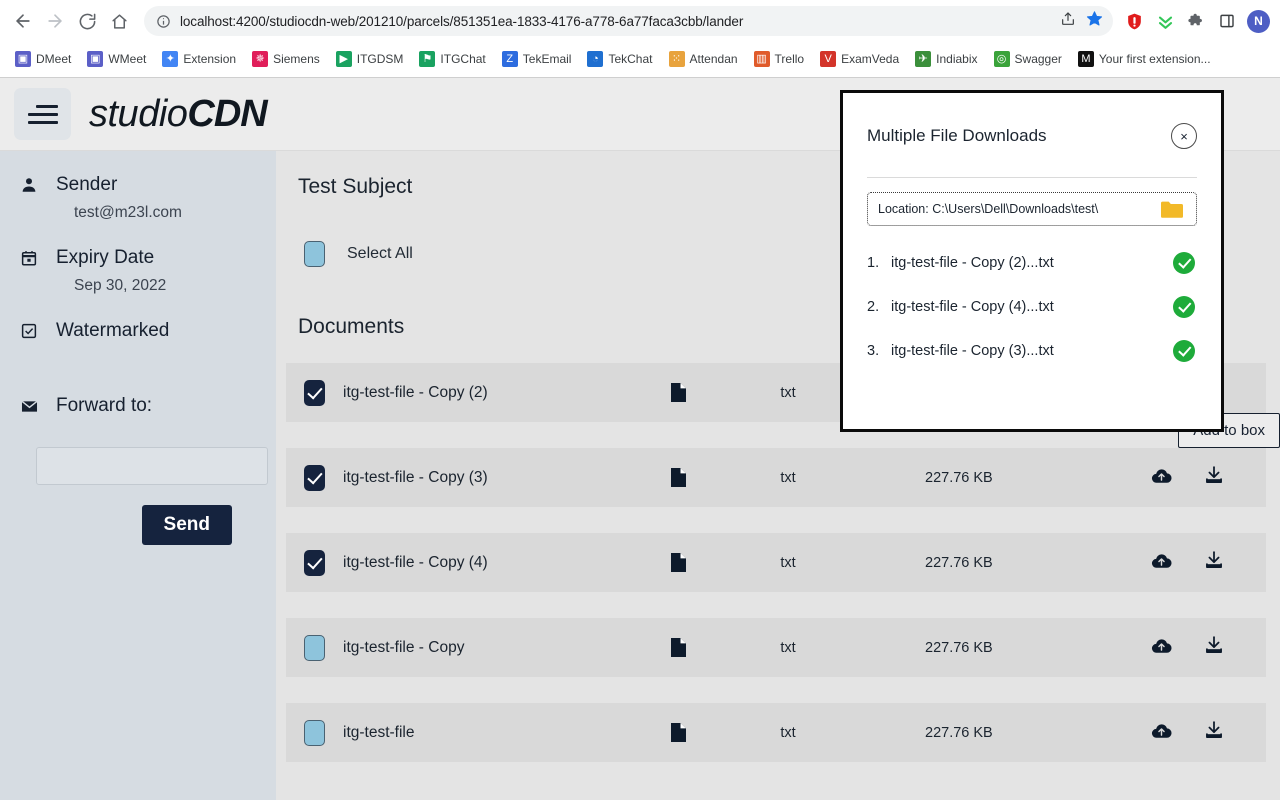 Image resolution: width=1280 pixels, height=800 pixels. I want to click on reload-icon, so click(87, 21).